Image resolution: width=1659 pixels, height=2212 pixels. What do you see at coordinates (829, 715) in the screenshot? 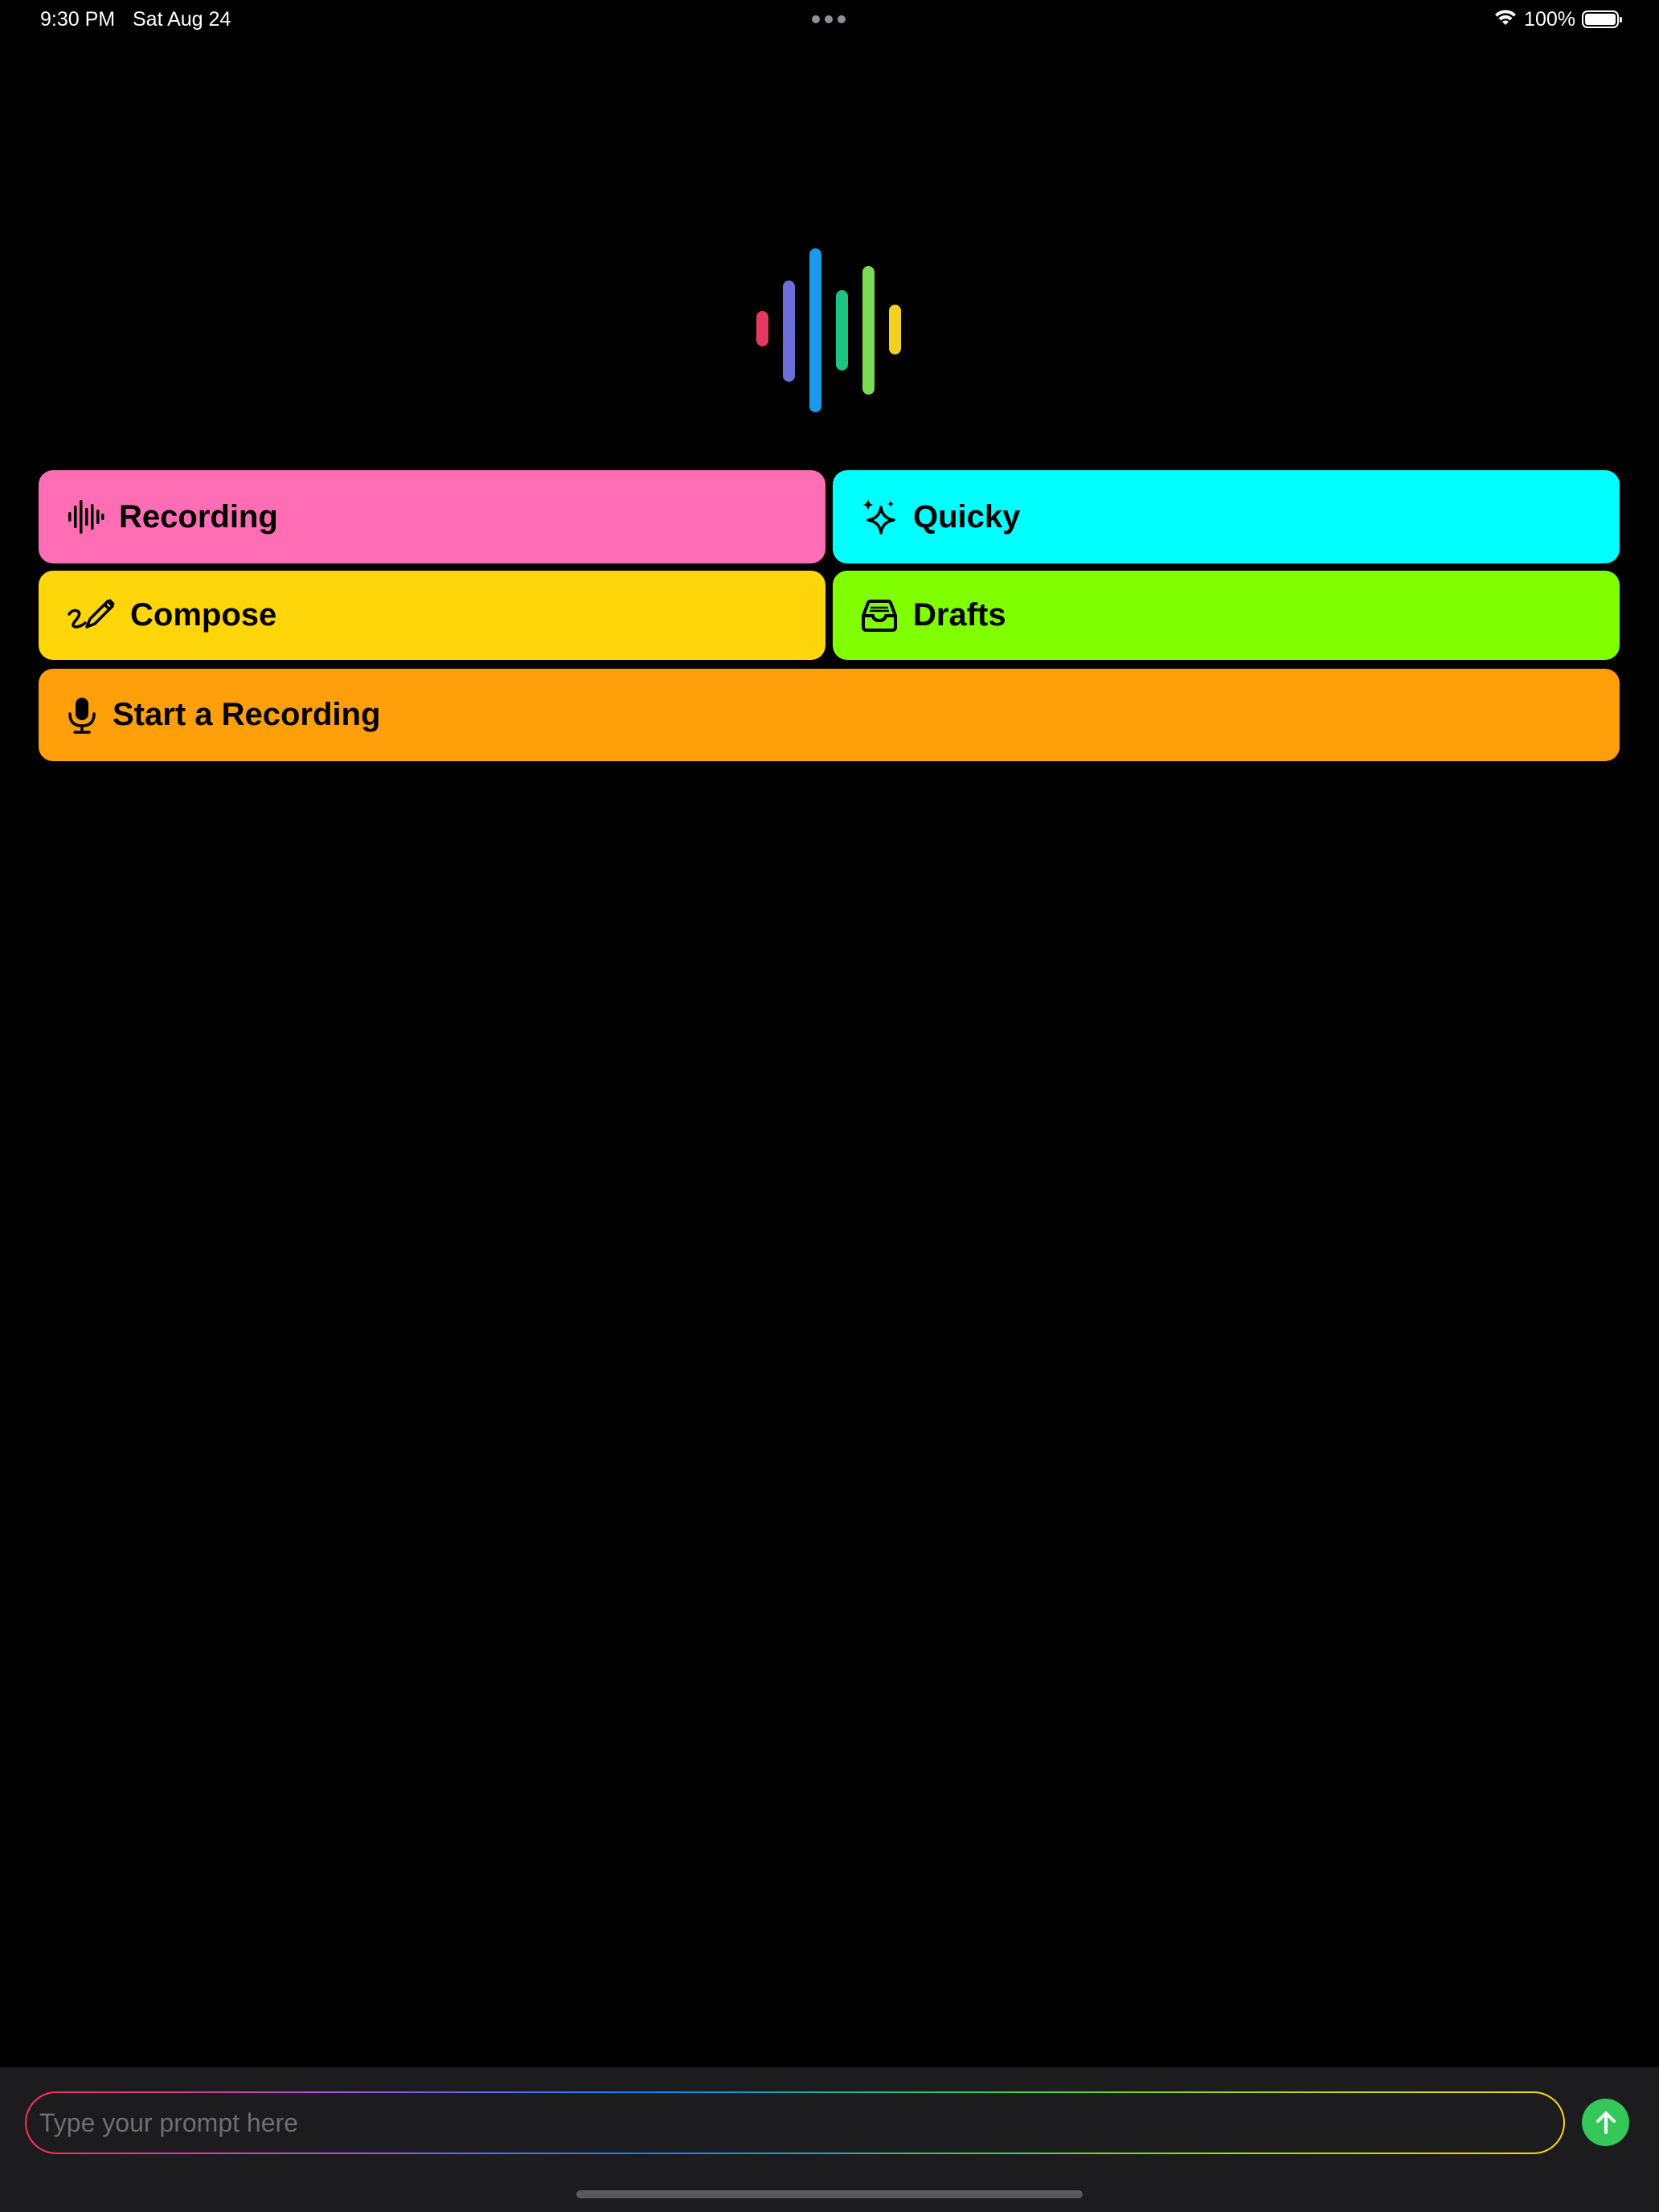
I see `start-recording-button: Start a Recording` at bounding box center [829, 715].